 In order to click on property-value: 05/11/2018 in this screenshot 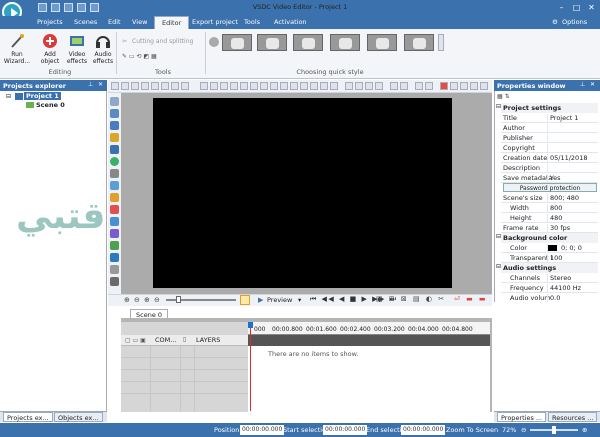, I will do `click(572, 158)`.